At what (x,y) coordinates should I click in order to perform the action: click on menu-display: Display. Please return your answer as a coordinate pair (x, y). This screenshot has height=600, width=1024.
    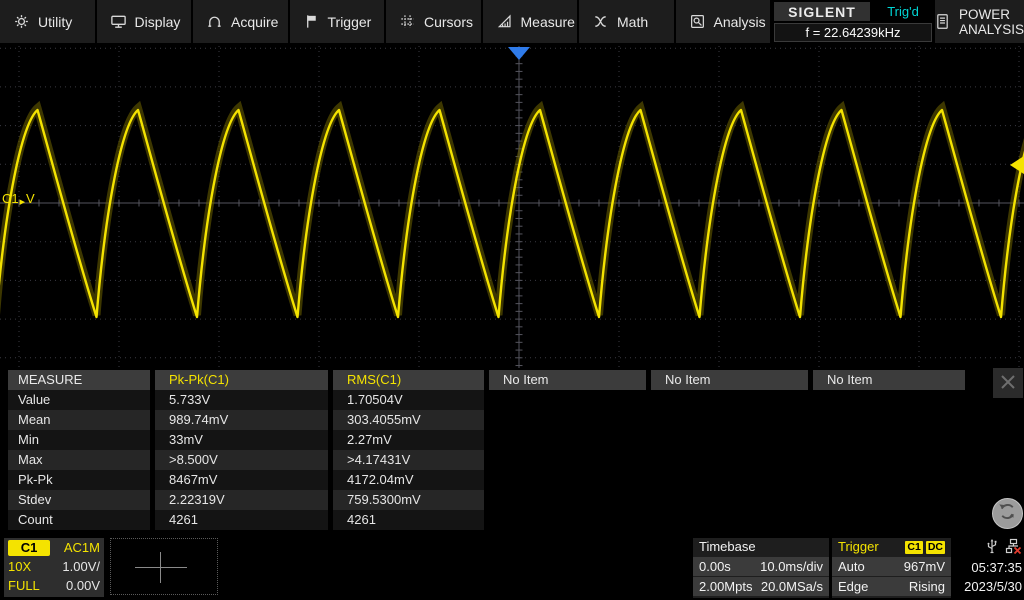
    Looking at the image, I should click on (144, 21).